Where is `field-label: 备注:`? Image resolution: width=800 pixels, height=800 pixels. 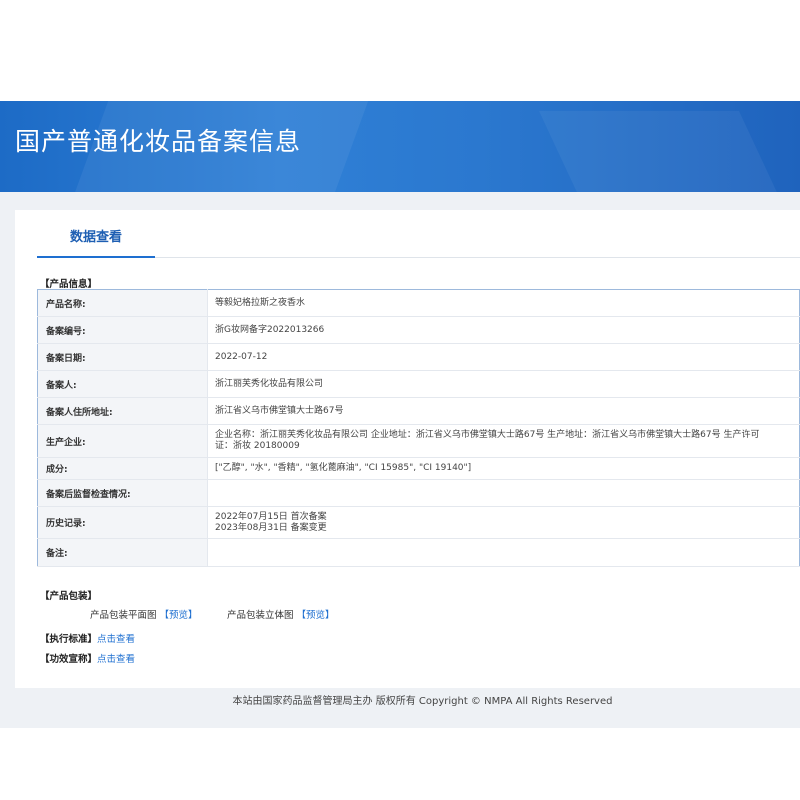 field-label: 备注: is located at coordinates (122, 552).